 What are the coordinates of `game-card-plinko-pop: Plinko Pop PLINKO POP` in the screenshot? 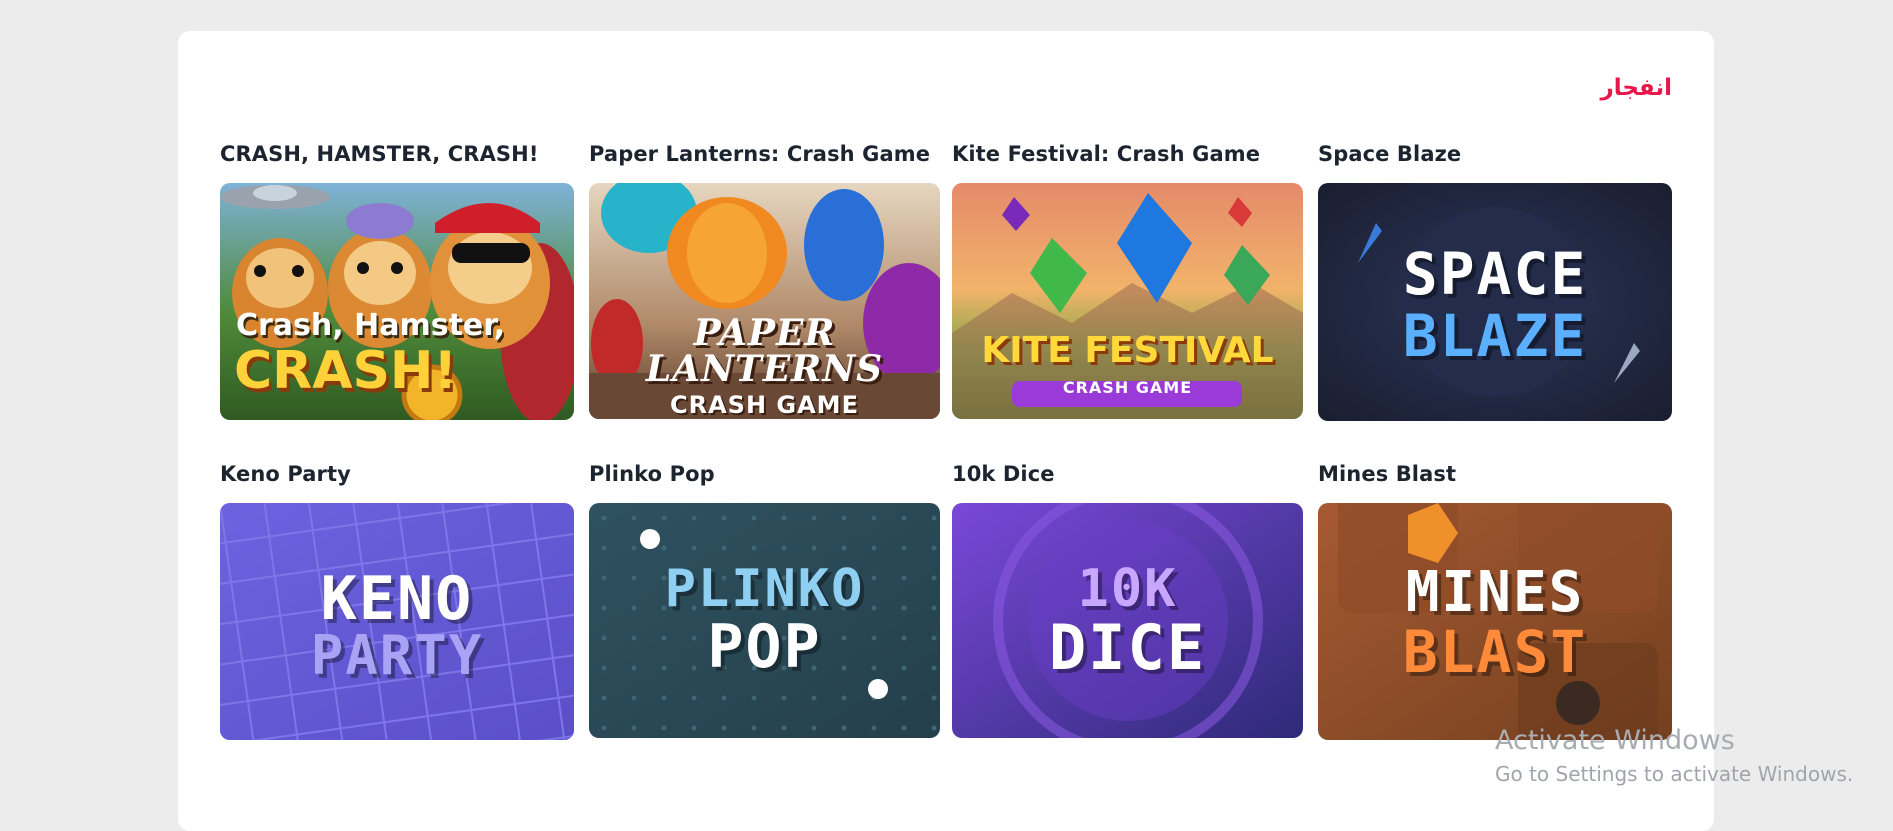 It's located at (764, 599).